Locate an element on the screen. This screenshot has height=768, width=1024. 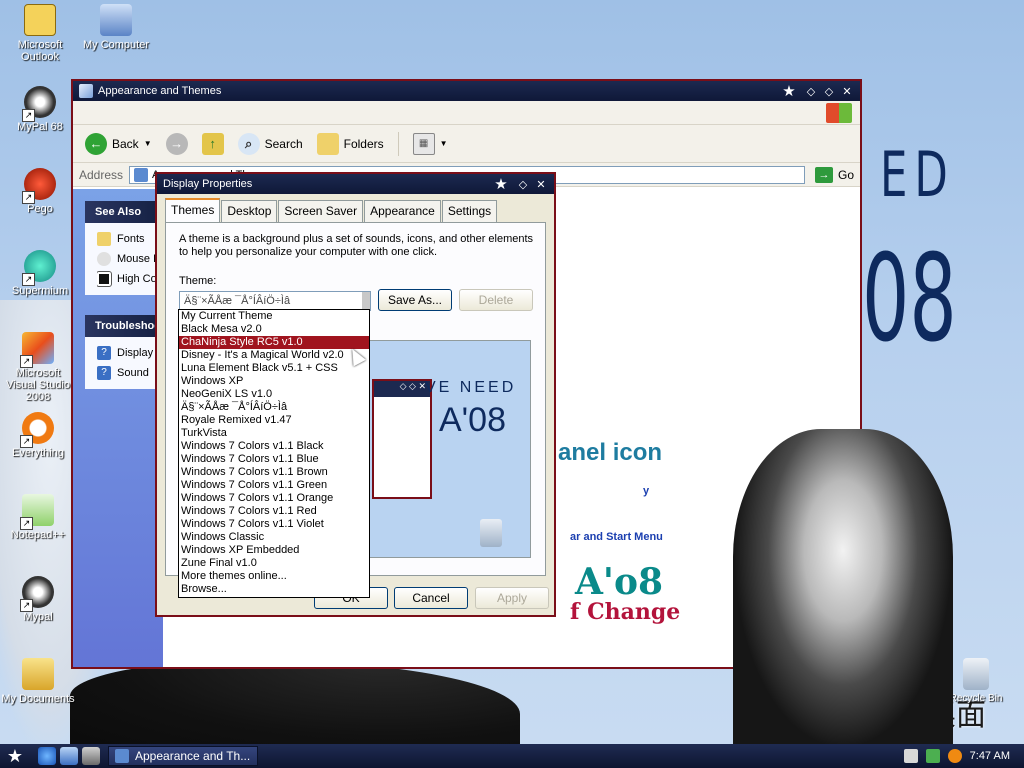
control-panel-icon-heading: anel icon is located at coordinates (610, 453).